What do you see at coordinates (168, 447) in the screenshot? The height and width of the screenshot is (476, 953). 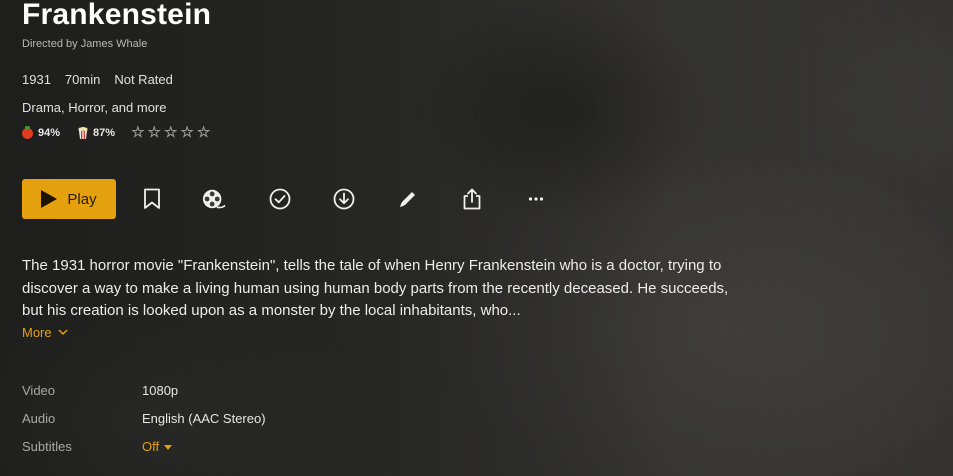 I see `caret-down-icon` at bounding box center [168, 447].